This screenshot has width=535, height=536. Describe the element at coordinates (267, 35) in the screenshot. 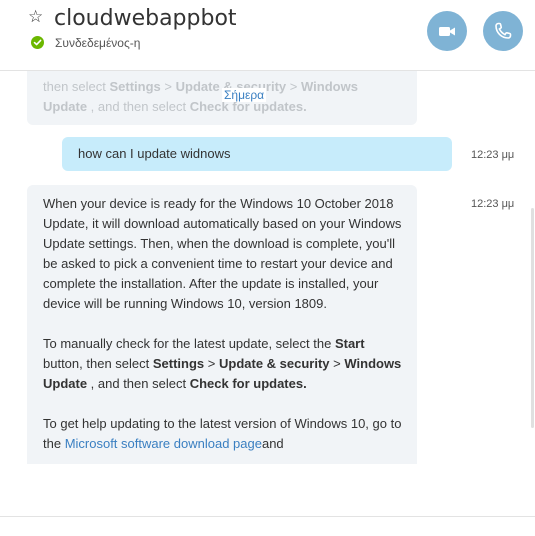

I see `chat-header: ☆ cloudwebappbot Συνδεδεμένος-η` at that location.